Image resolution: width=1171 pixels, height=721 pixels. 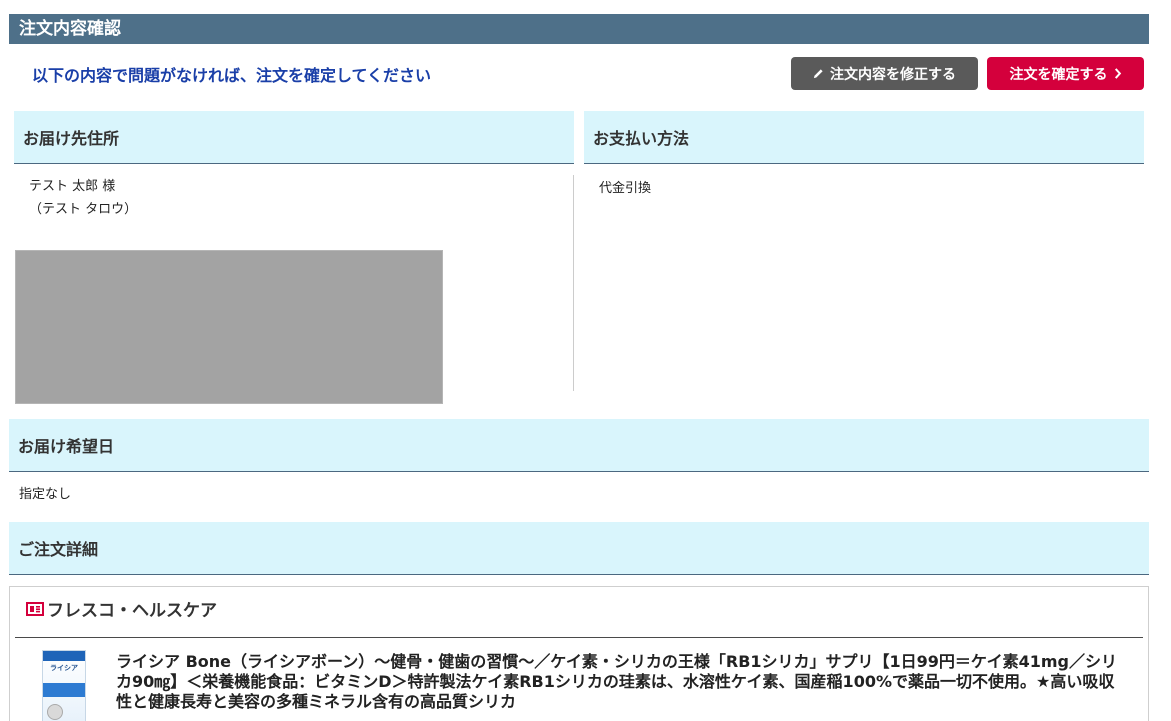 What do you see at coordinates (893, 74) in the screenshot?
I see `edit-order-label: 注文内容を修正する` at bounding box center [893, 74].